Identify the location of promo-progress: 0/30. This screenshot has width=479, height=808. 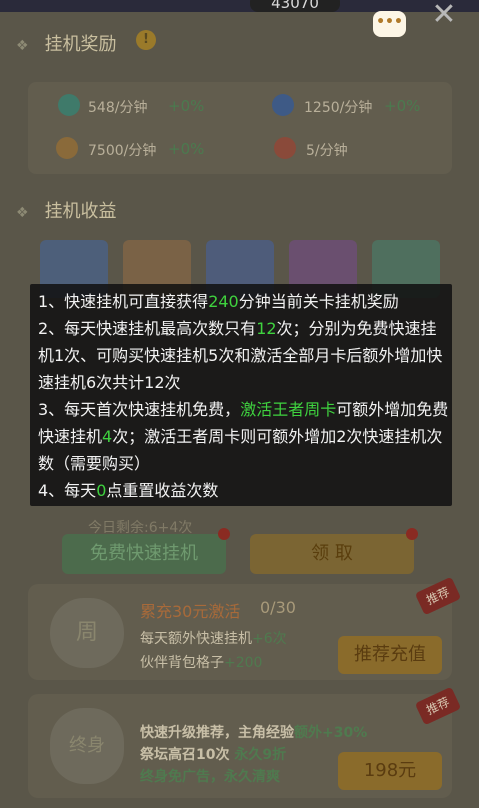
(278, 607).